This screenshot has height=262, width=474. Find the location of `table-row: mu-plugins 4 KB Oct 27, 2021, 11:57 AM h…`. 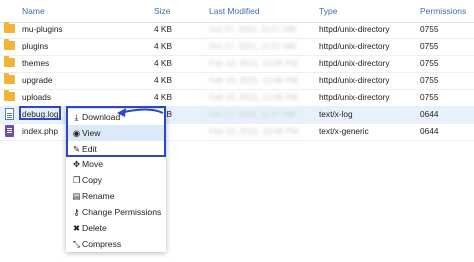

table-row: mu-plugins 4 KB Oct 27, 2021, 11:57 AM h… is located at coordinates (237, 30).